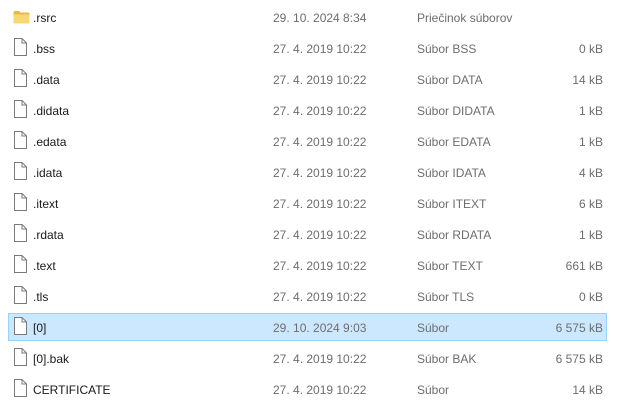 The height and width of the screenshot is (410, 619). Describe the element at coordinates (44, 266) in the screenshot. I see `file-name: .text` at that location.